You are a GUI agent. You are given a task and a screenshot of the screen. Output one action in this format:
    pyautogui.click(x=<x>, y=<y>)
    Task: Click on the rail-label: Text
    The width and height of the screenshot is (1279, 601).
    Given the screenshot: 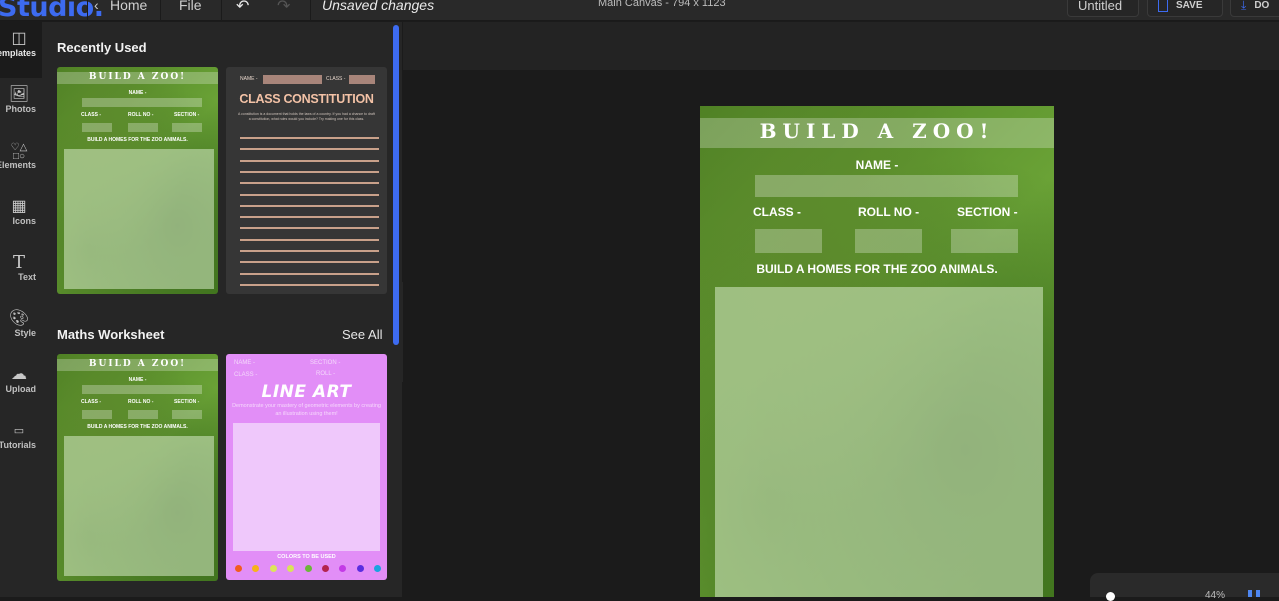 What is the action you would take?
    pyautogui.click(x=27, y=277)
    